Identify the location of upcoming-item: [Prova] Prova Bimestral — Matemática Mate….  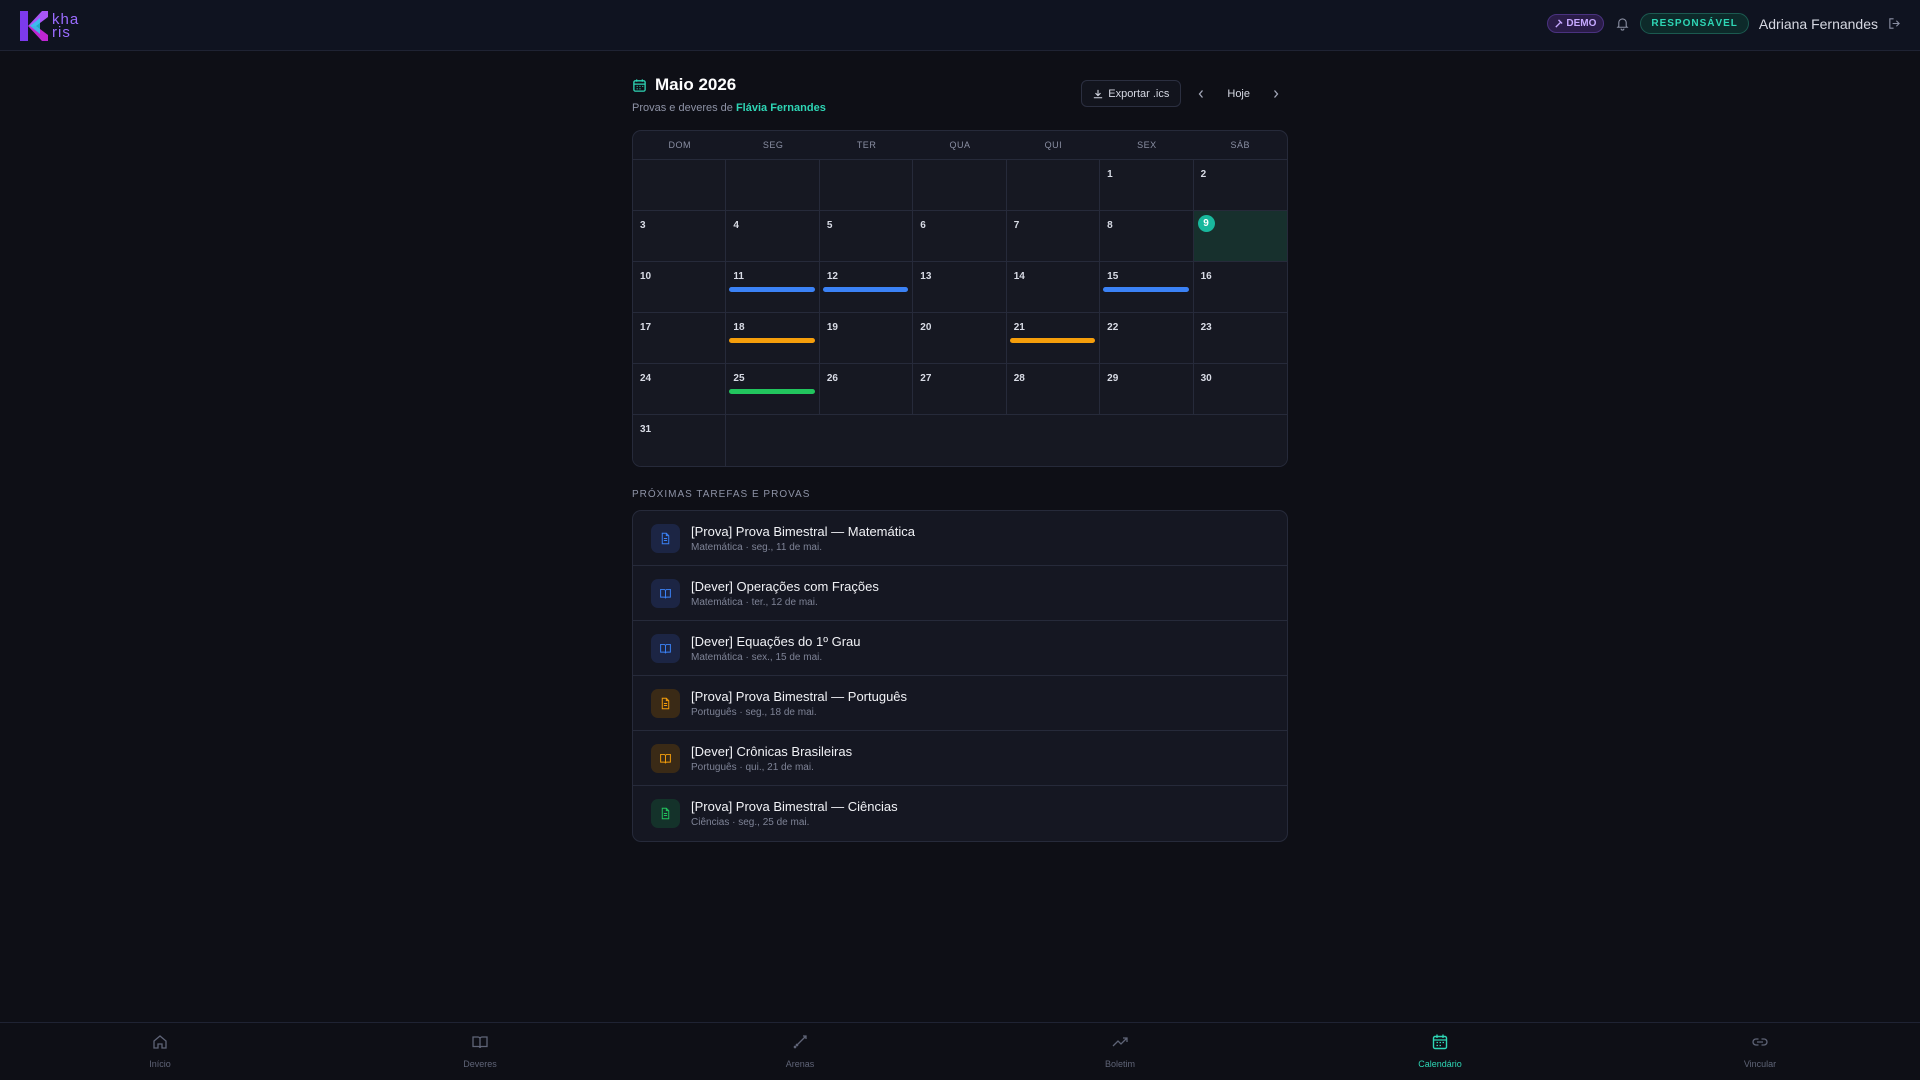
(960, 538).